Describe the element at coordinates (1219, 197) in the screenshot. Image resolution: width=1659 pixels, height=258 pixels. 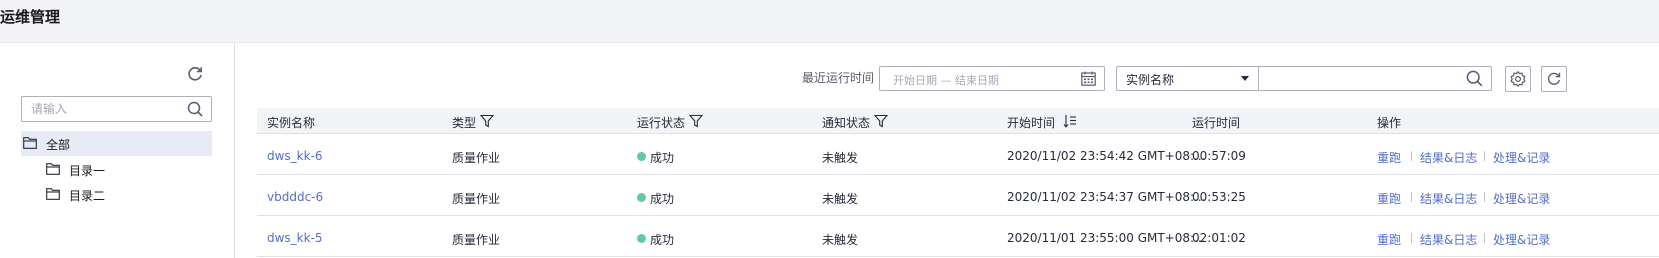
I see `duration-cell: 00:53:25` at that location.